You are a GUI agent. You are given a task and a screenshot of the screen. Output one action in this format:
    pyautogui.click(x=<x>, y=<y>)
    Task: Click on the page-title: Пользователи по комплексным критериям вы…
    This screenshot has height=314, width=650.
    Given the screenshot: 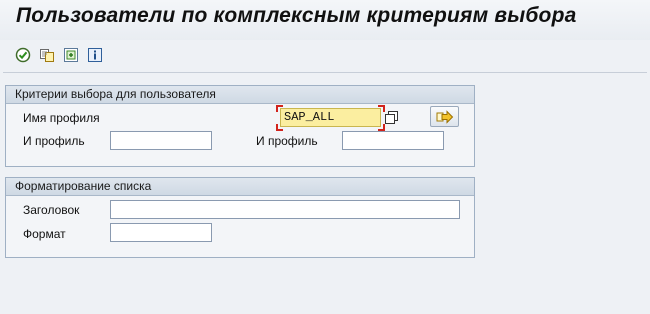 What is the action you would take?
    pyautogui.click(x=296, y=15)
    